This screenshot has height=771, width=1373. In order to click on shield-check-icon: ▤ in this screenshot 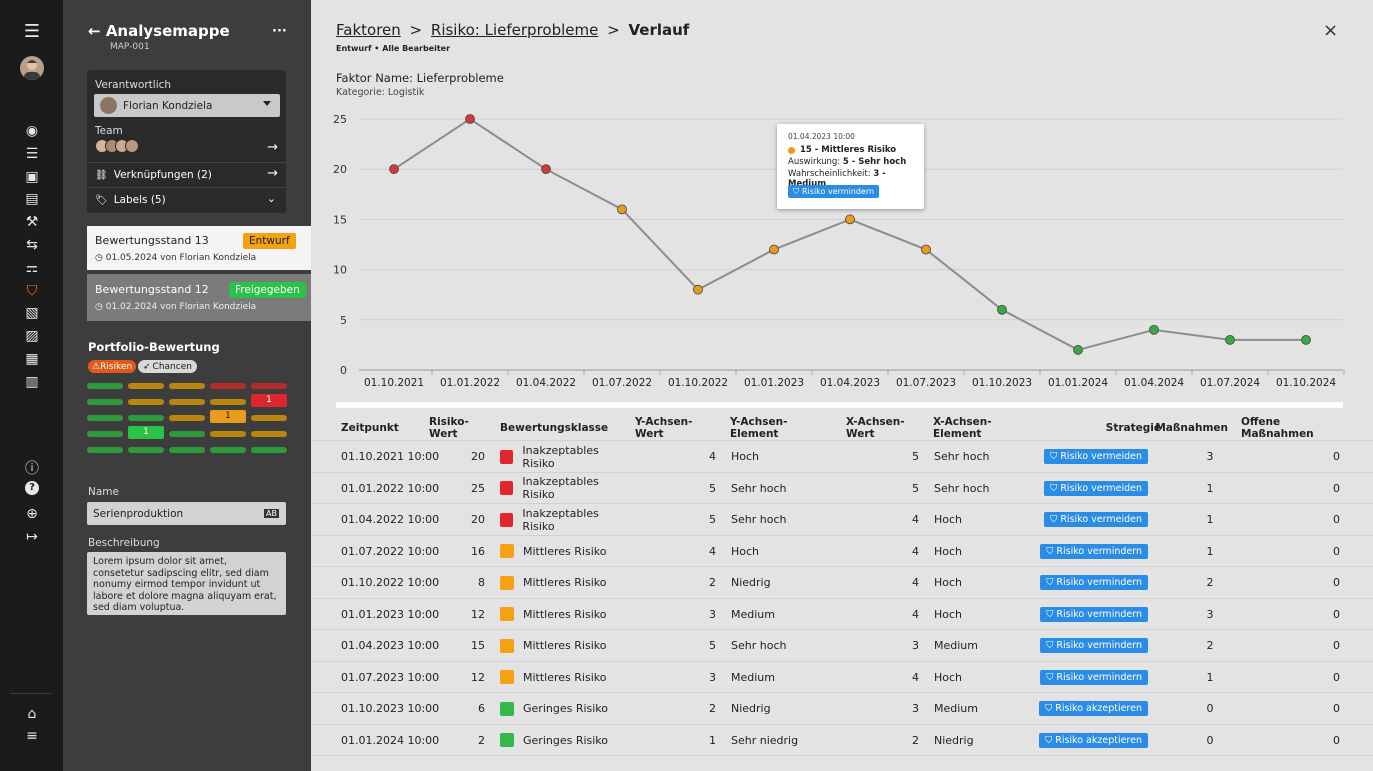, I will do `click(32, 199)`.